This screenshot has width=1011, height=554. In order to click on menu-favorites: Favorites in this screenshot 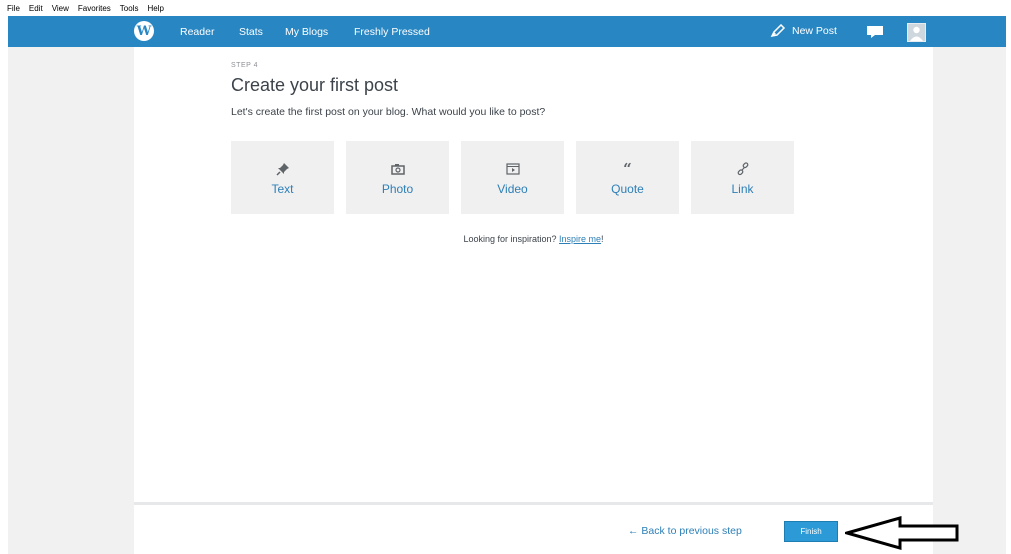, I will do `click(94, 8)`.